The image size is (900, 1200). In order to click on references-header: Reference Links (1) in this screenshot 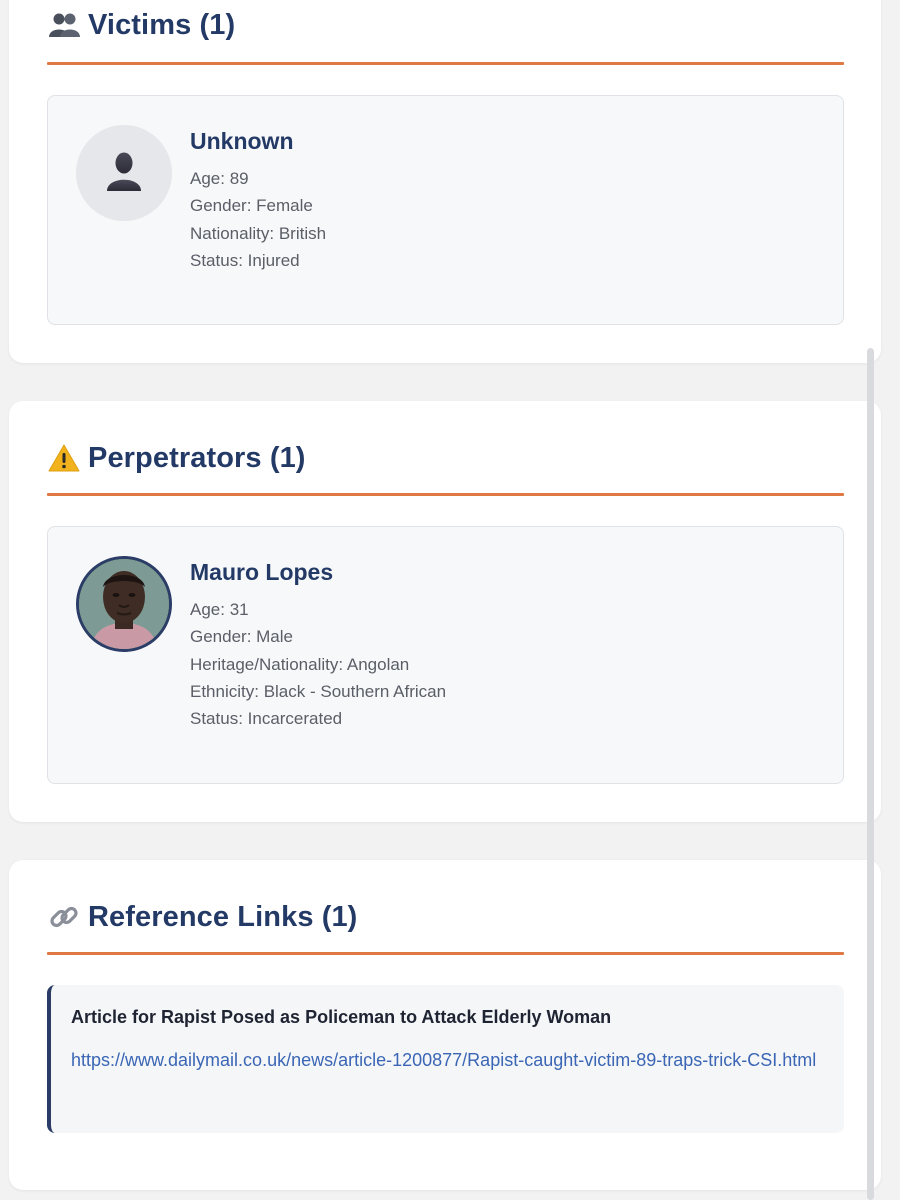, I will do `click(445, 917)`.